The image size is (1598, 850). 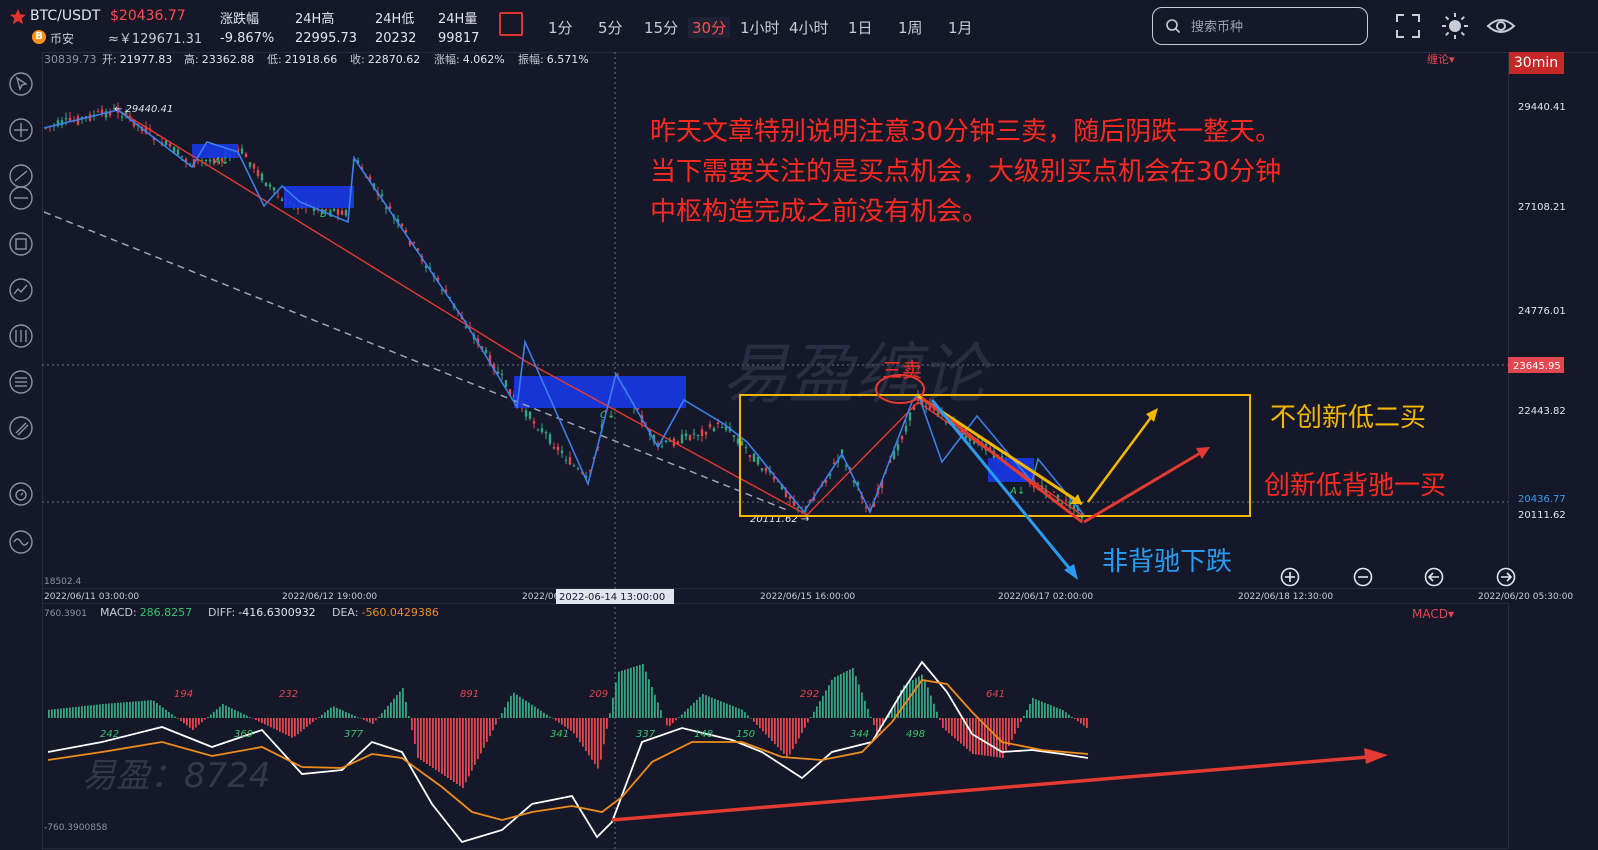 I want to click on trendline-icon, so click(x=21, y=176).